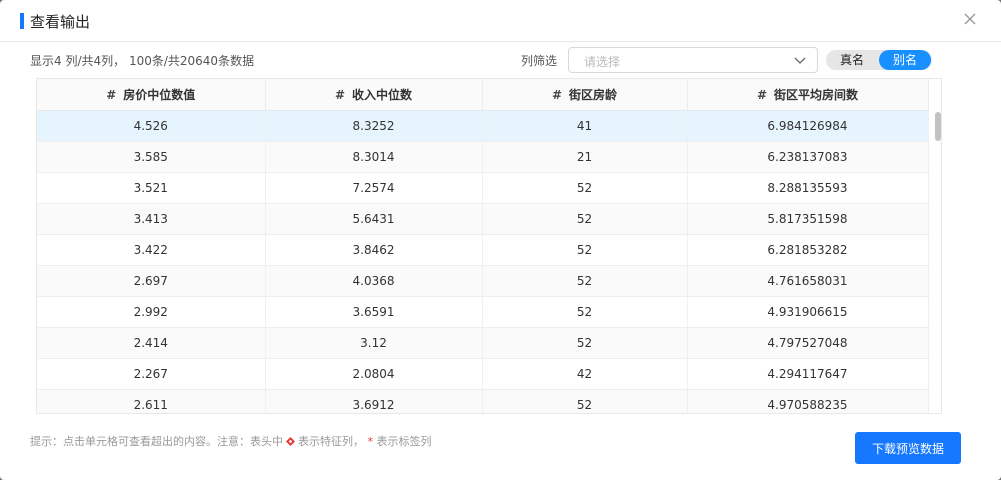  I want to click on table-cell: 2.611, so click(151, 401).